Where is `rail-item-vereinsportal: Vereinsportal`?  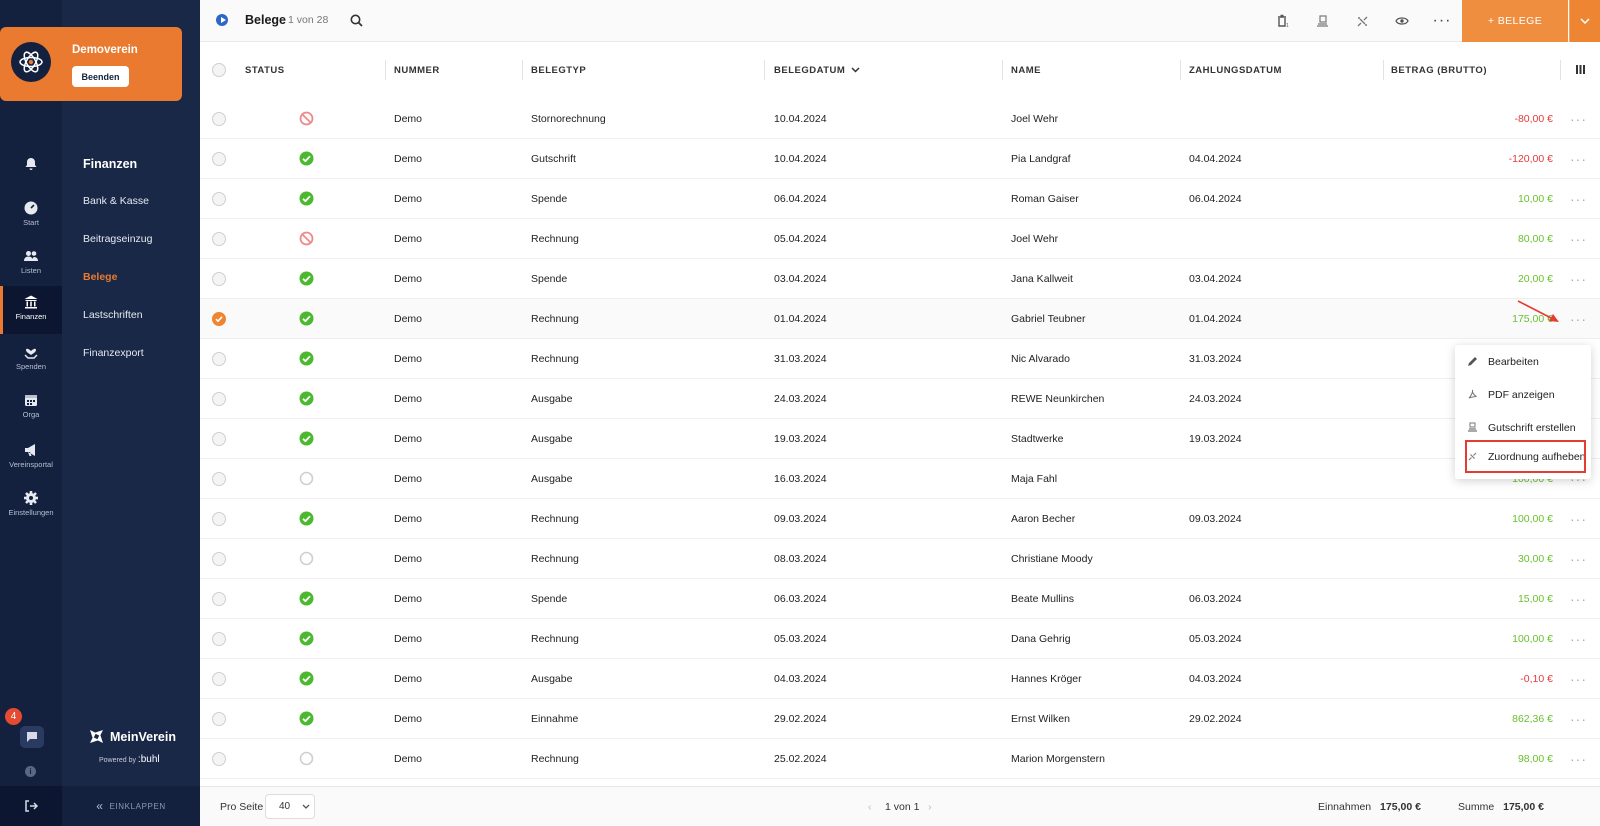 rail-item-vereinsportal: Vereinsportal is located at coordinates (31, 458).